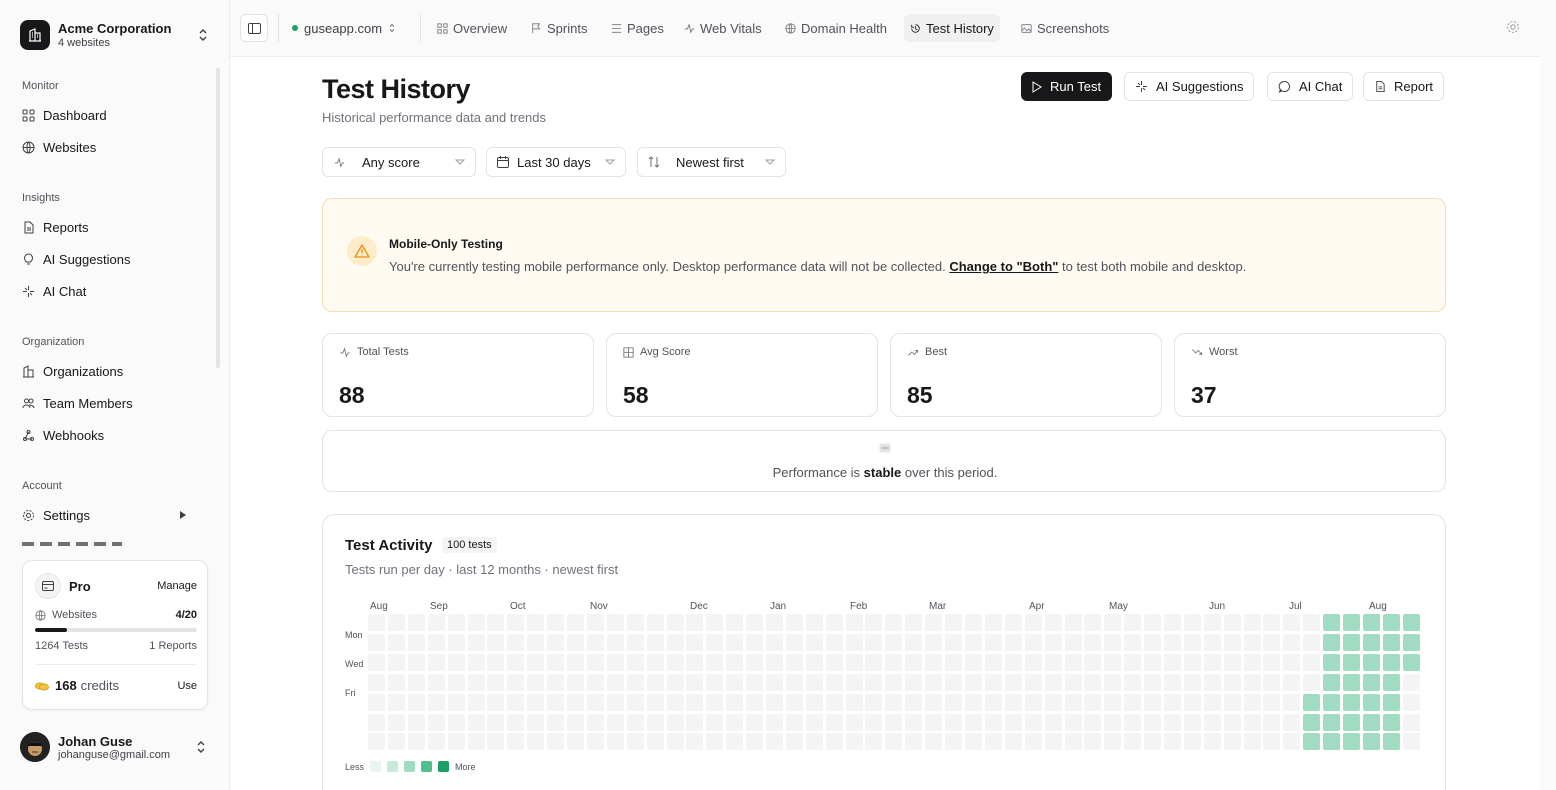 The width and height of the screenshot is (1556, 790). What do you see at coordinates (114, 147) in the screenshot?
I see `sidebar-item-websites: Websites` at bounding box center [114, 147].